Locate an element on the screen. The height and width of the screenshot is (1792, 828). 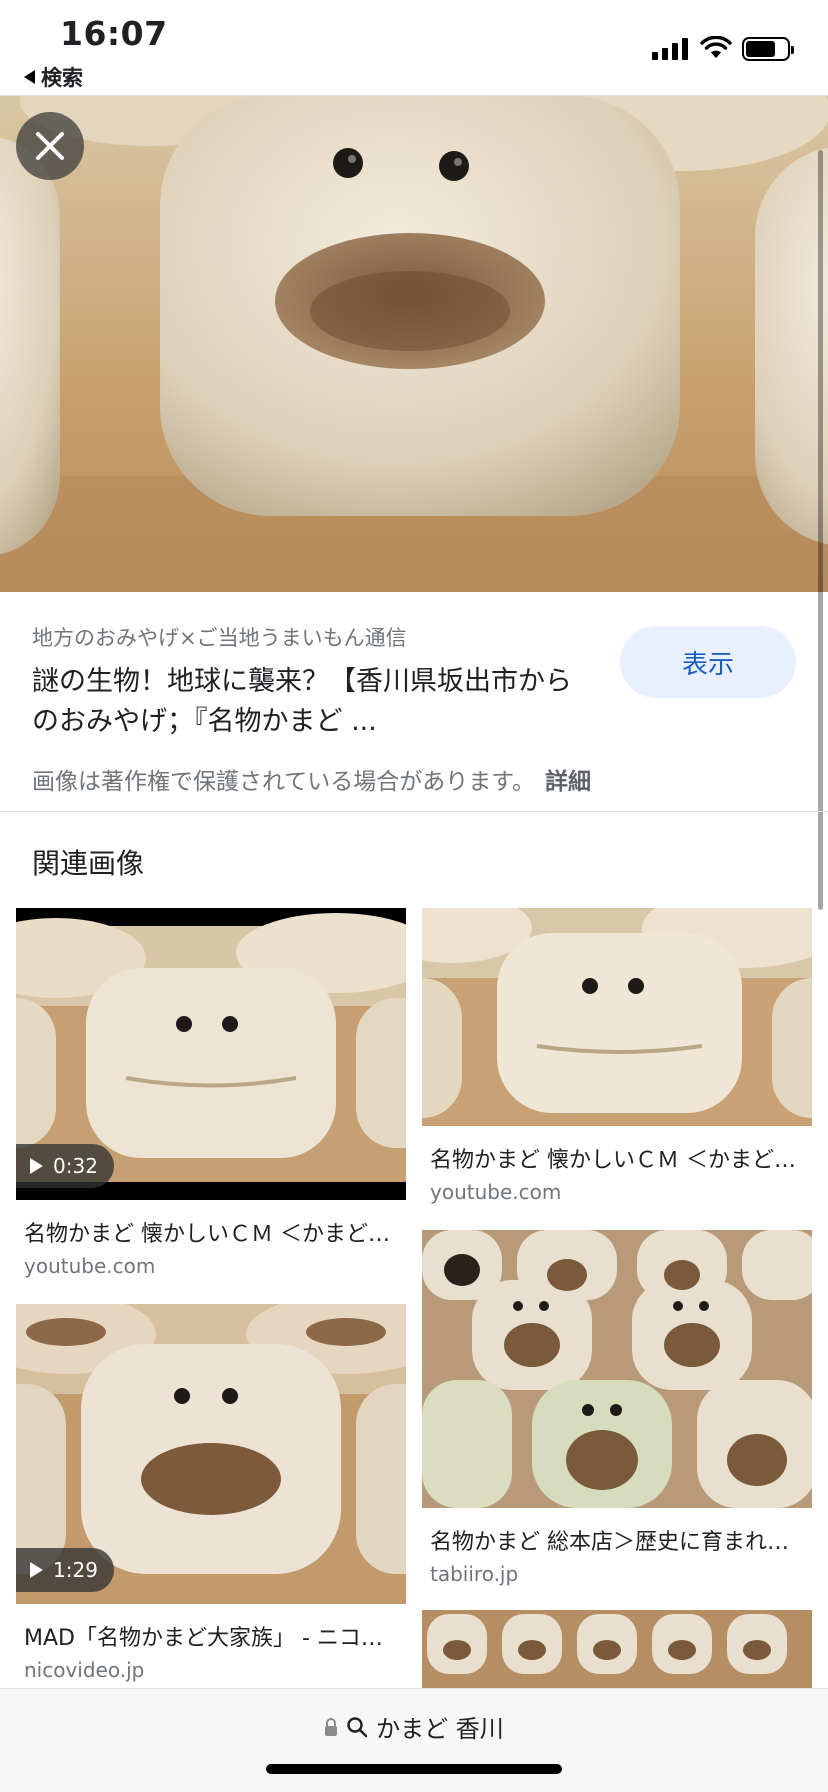
source-site: 地方のおみやげ×ご当地うまいもん通信 is located at coordinates (219, 637).